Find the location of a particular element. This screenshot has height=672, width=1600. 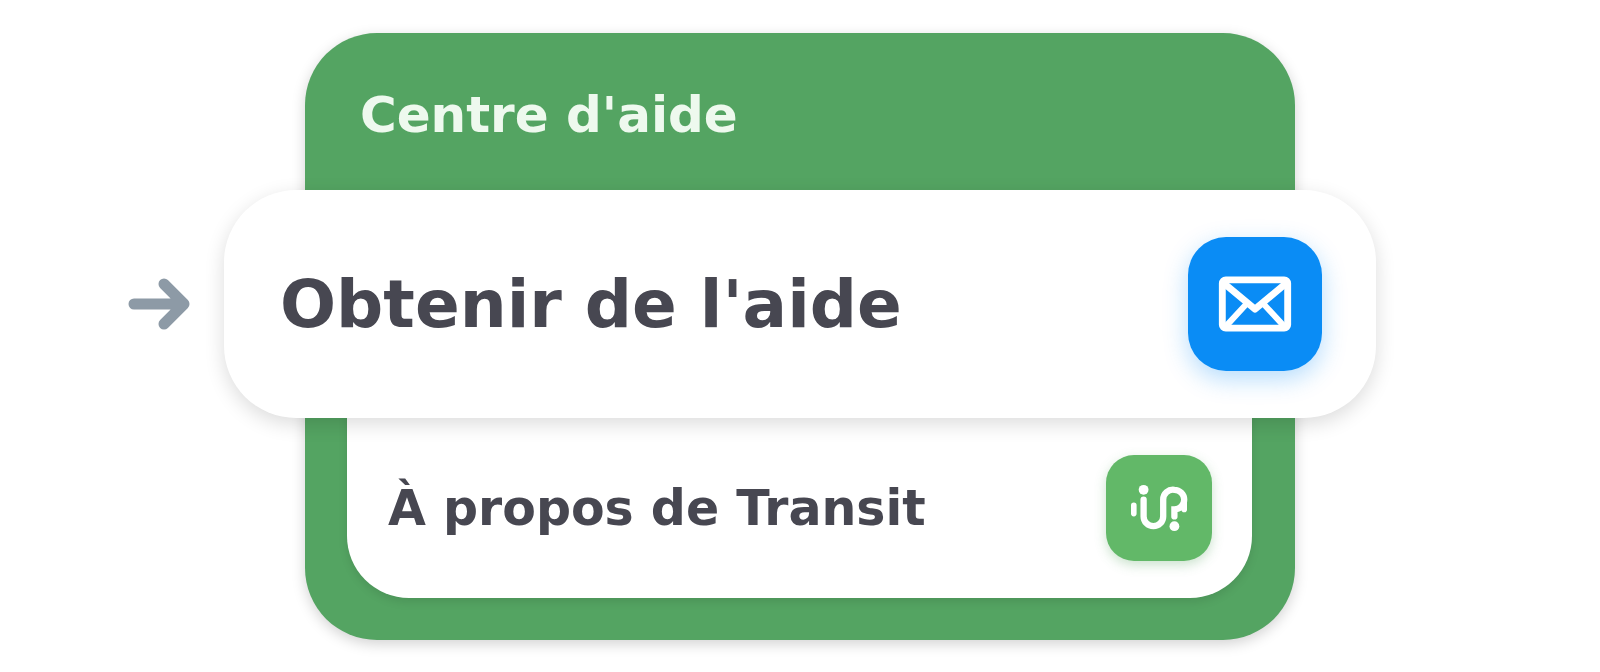

panel-title: Centre d'aide is located at coordinates (549, 115).